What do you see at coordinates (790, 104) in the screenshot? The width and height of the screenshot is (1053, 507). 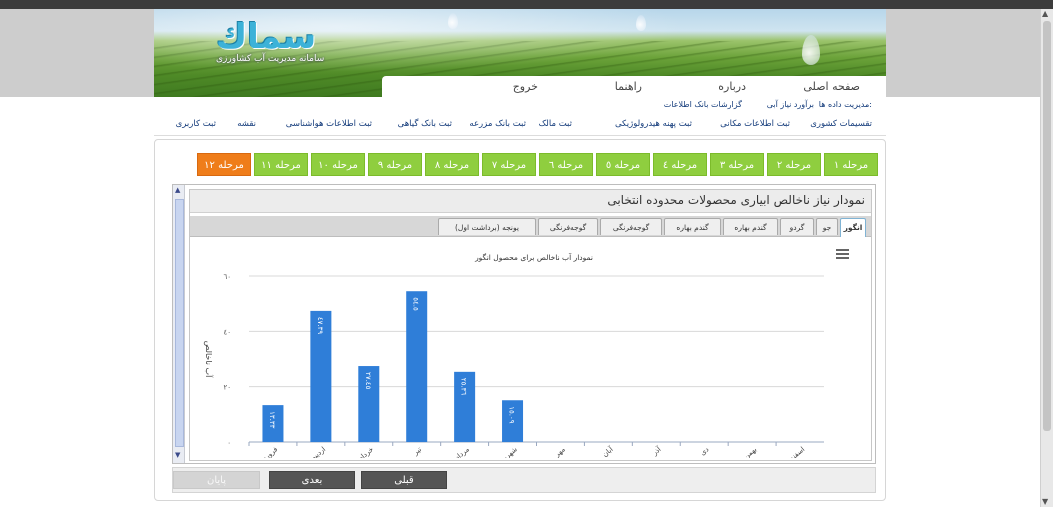 I see `sub-nav-water-estimate: برآورد نیاز آبی` at bounding box center [790, 104].